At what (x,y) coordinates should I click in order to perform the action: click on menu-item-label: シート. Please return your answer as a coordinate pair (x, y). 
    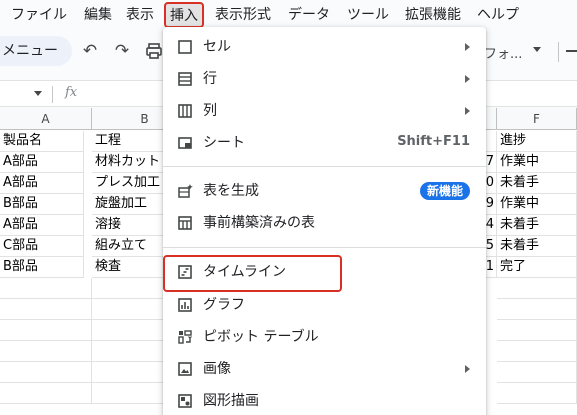
    Looking at the image, I should click on (224, 143).